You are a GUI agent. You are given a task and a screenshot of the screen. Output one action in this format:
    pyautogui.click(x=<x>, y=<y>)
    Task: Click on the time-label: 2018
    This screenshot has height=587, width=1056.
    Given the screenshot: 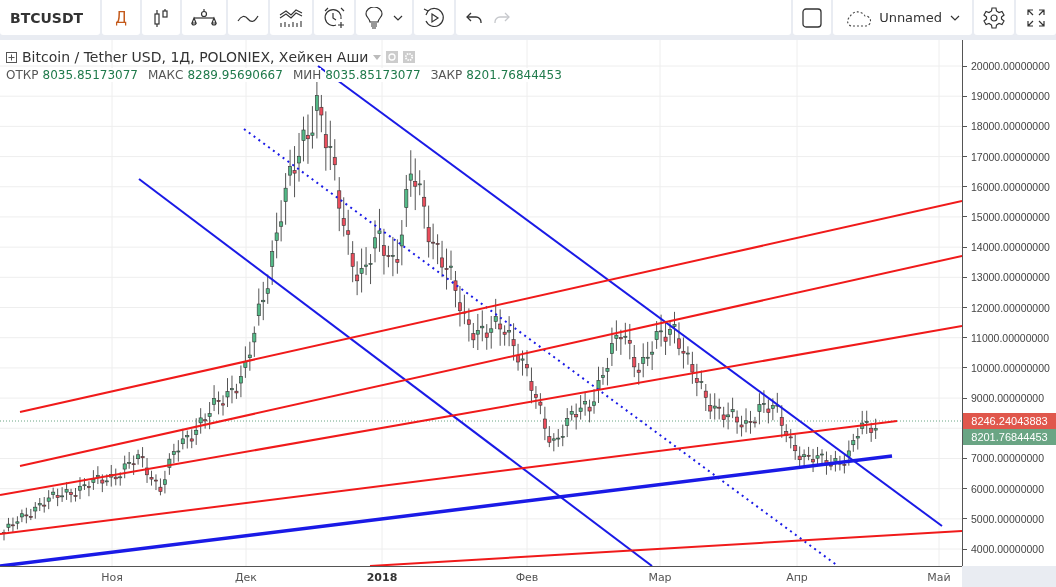 What is the action you would take?
    pyautogui.click(x=382, y=577)
    